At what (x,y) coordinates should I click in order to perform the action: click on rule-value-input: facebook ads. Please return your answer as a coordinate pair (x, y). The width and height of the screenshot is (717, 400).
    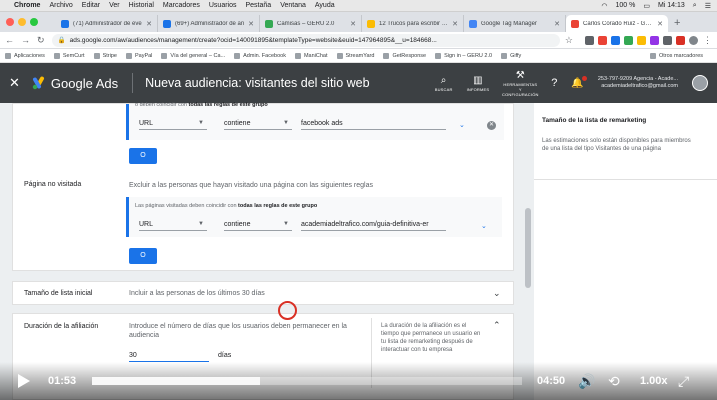
    Looking at the image, I should click on (373, 123).